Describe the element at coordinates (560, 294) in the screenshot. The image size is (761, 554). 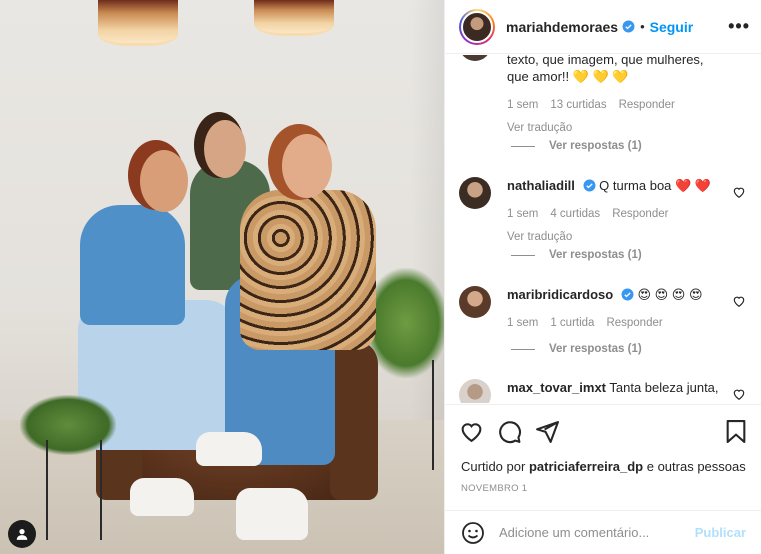
I see `comment-username: maribridicardoso` at that location.